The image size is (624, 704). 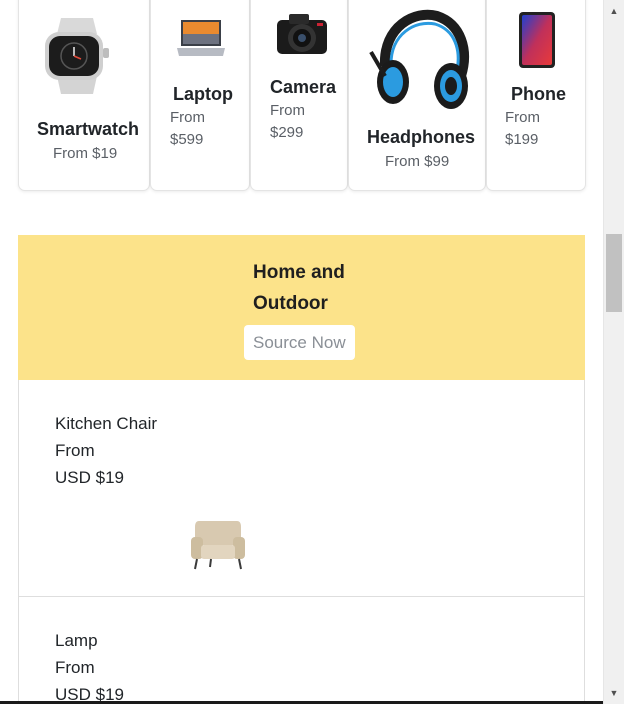 What do you see at coordinates (85, 153) in the screenshot?
I see `product-price: From $19` at bounding box center [85, 153].